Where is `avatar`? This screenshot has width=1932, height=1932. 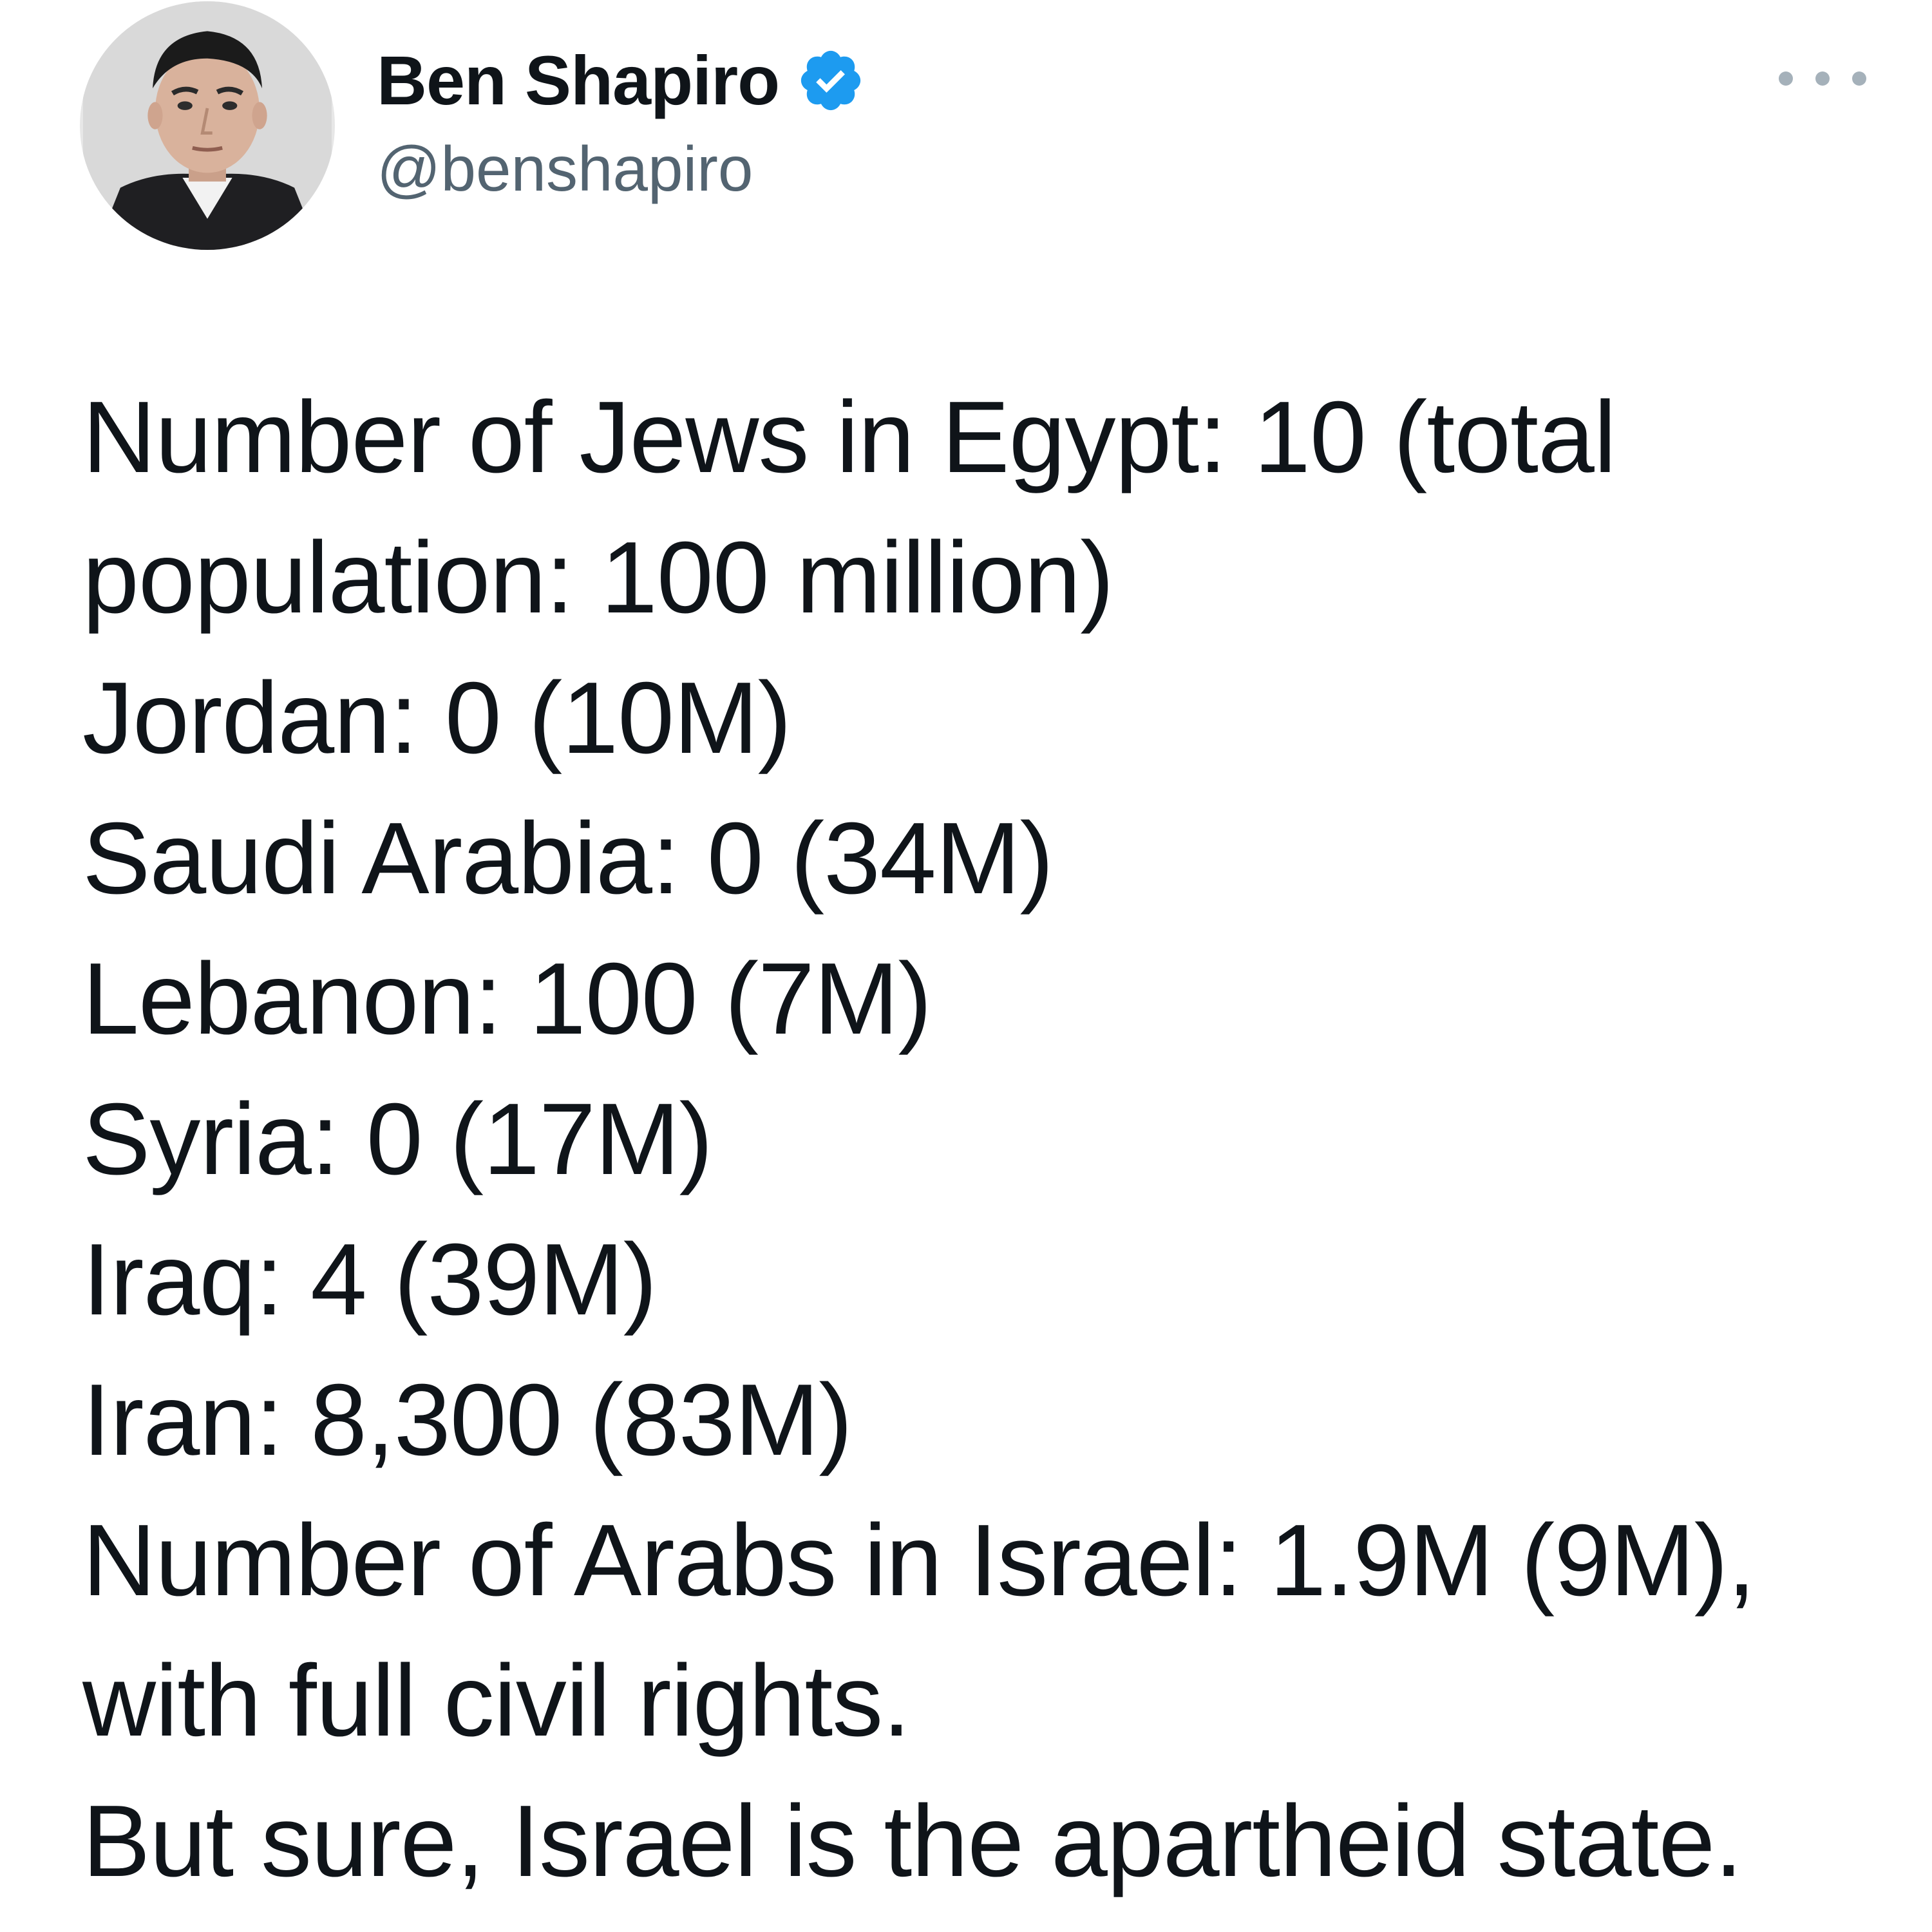
avatar is located at coordinates (207, 125).